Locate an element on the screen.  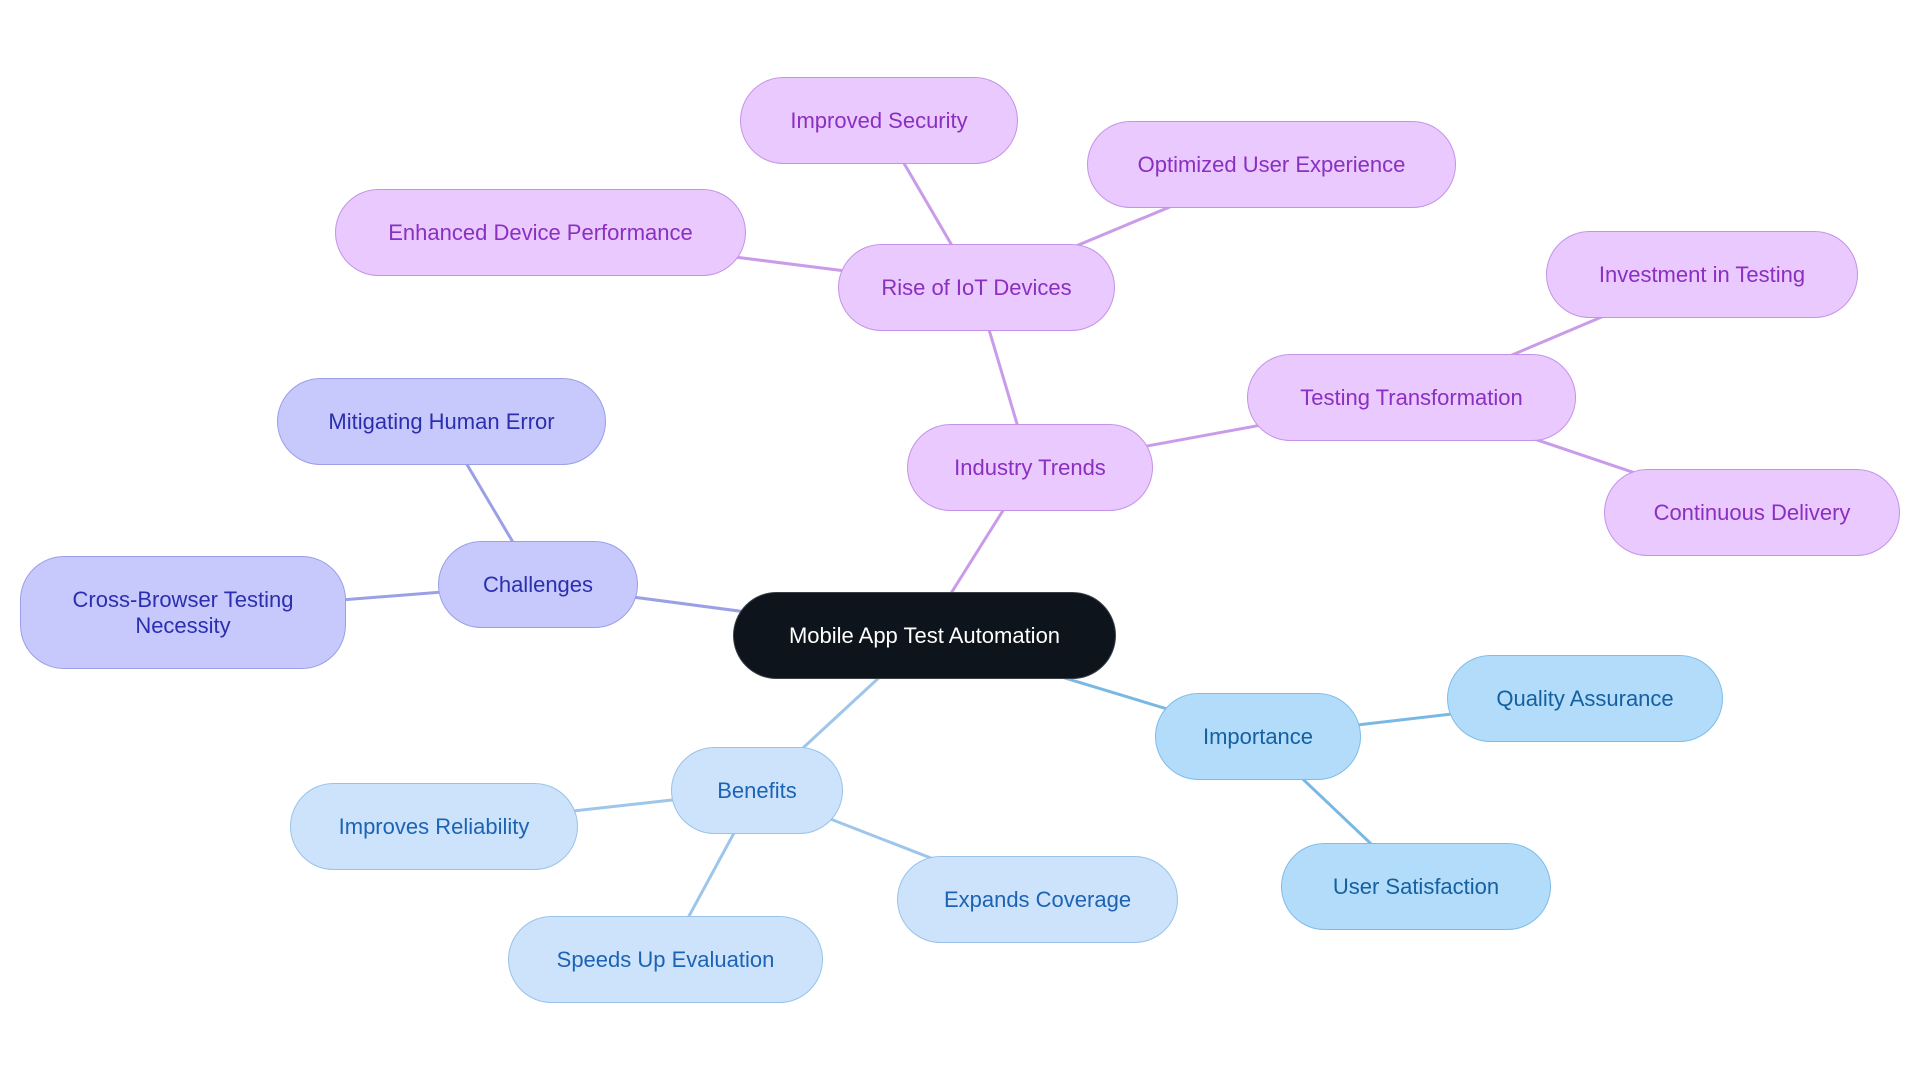
node-quality-assurance: Quality Assurance is located at coordinates (1585, 698).